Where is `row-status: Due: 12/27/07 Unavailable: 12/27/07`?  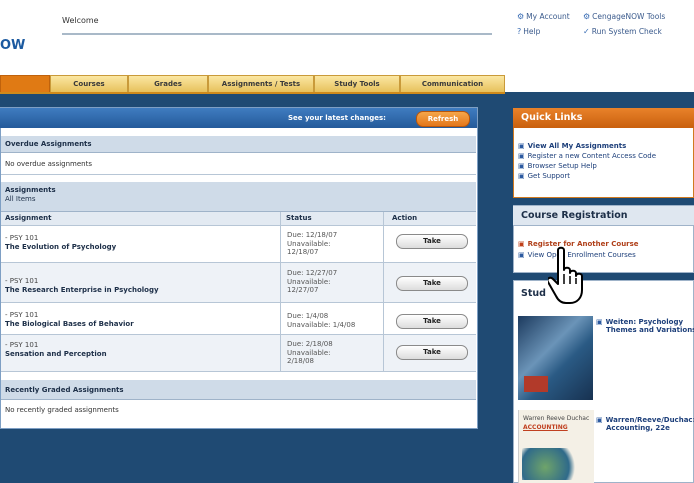 row-status: Due: 12/27/07 Unavailable: 12/27/07 is located at coordinates (312, 281).